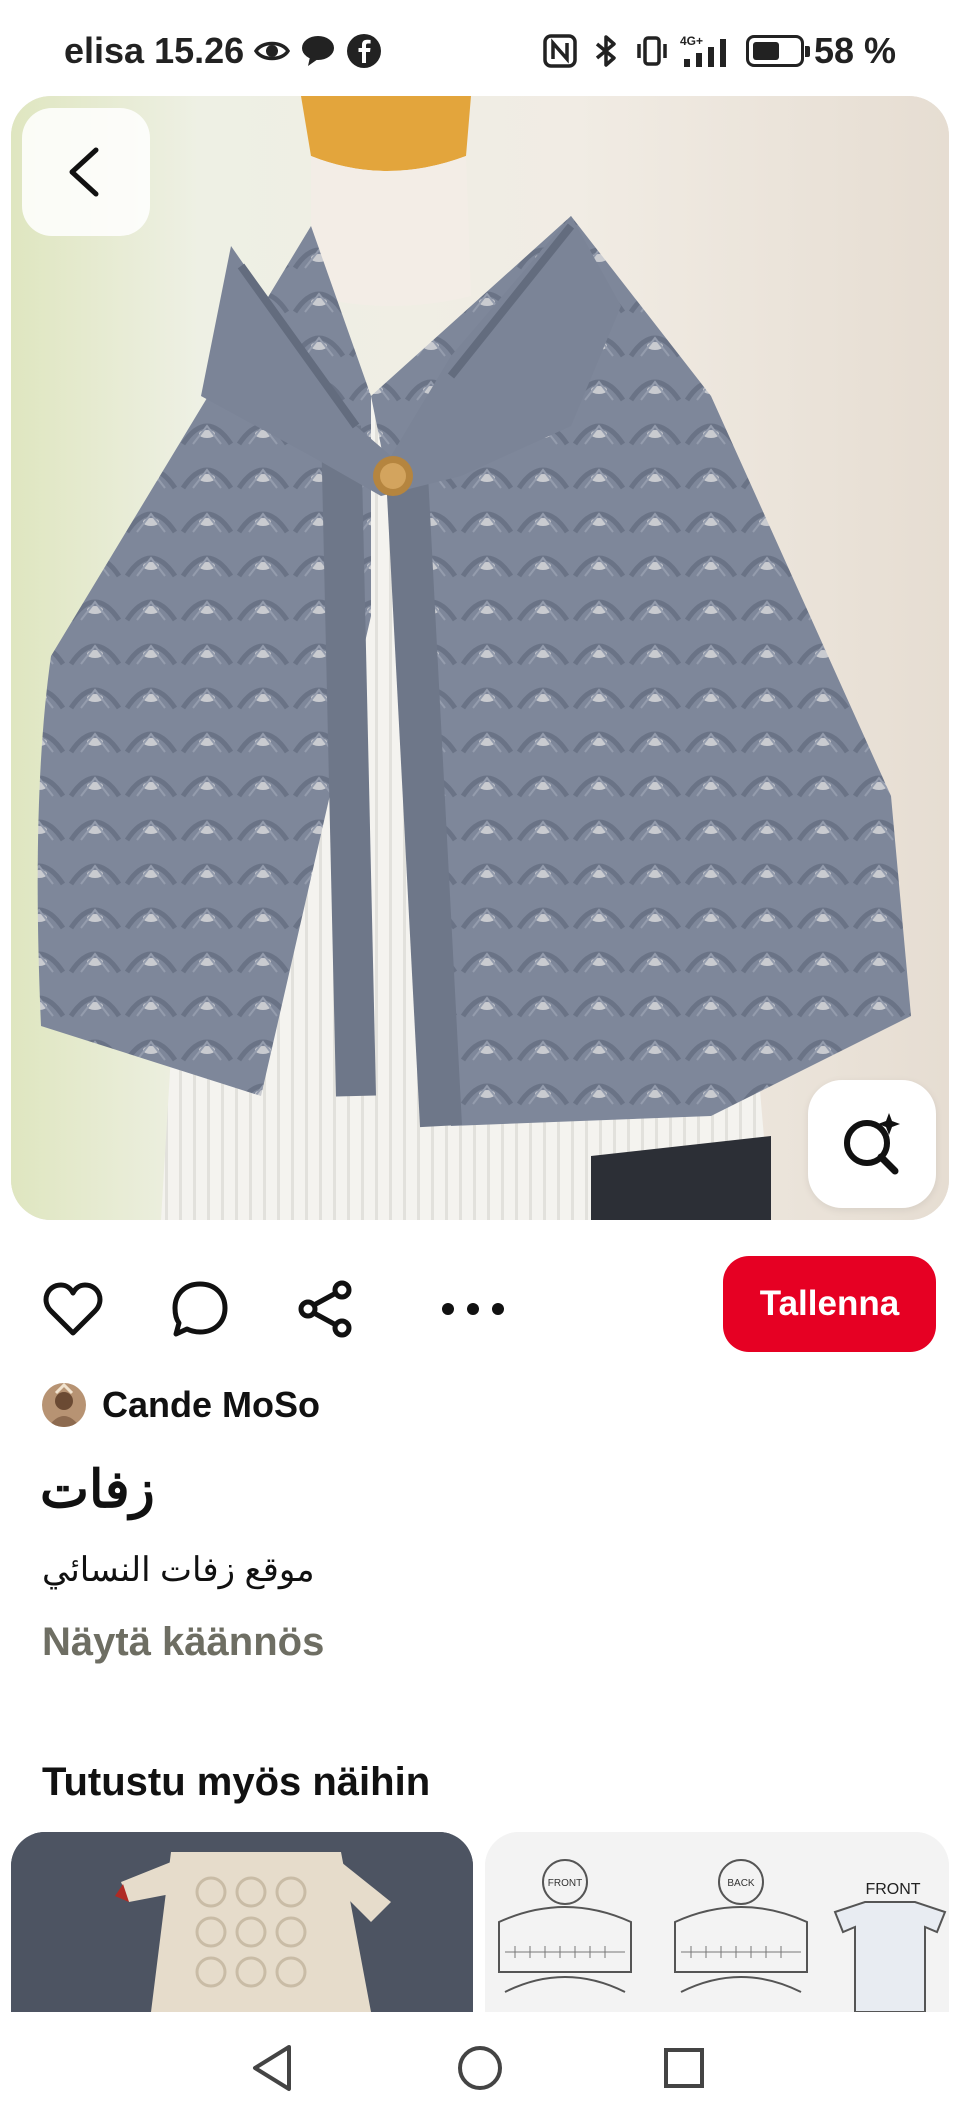  What do you see at coordinates (64, 1405) in the screenshot?
I see `avatar` at bounding box center [64, 1405].